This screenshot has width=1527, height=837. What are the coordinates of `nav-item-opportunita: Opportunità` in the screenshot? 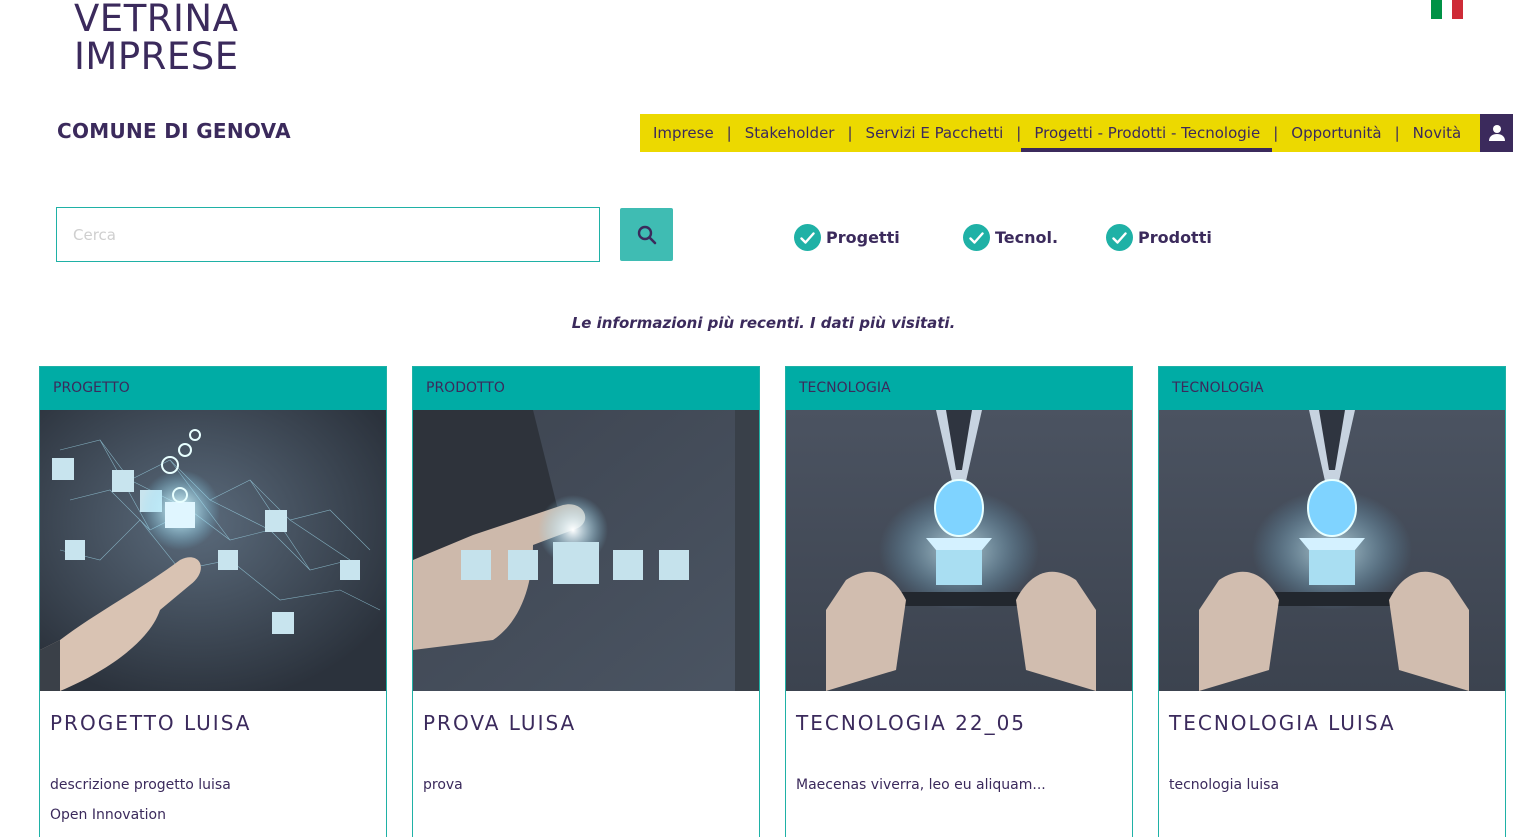 It's located at (1336, 133).